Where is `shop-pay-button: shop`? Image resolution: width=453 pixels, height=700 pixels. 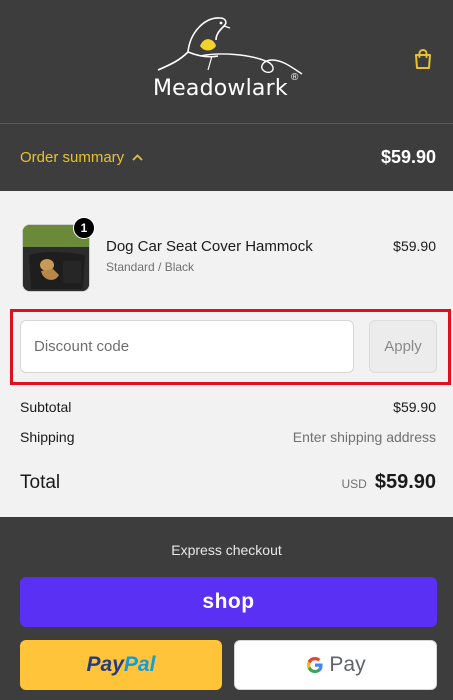 shop-pay-button: shop is located at coordinates (228, 602).